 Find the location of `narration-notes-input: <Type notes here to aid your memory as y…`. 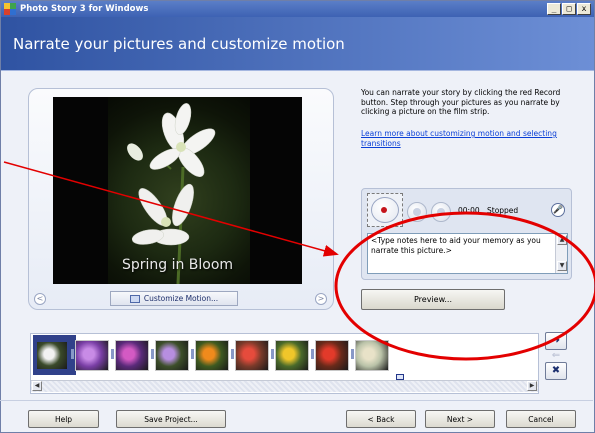

narration-notes-input: <Type notes here to aid your memory as y… is located at coordinates (467, 253).